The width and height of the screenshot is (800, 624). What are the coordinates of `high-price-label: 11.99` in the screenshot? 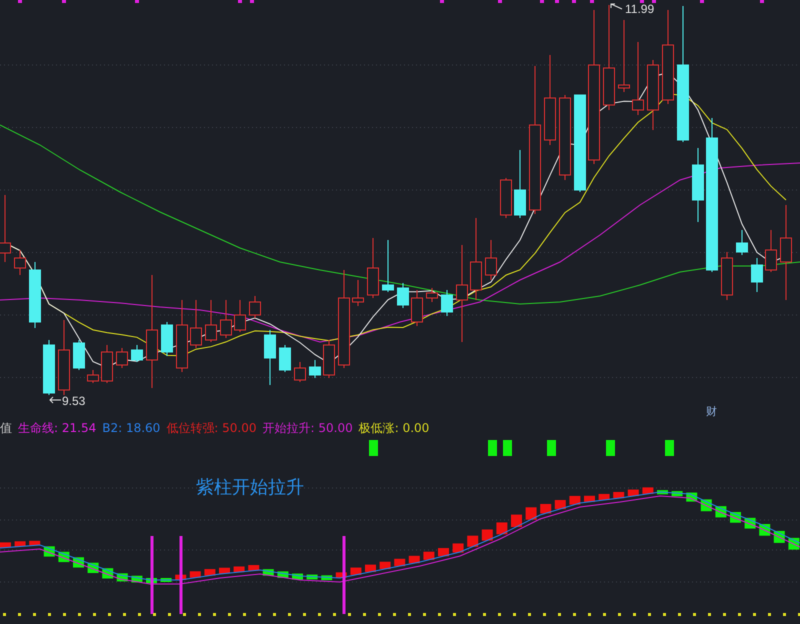 It's located at (639, 9).